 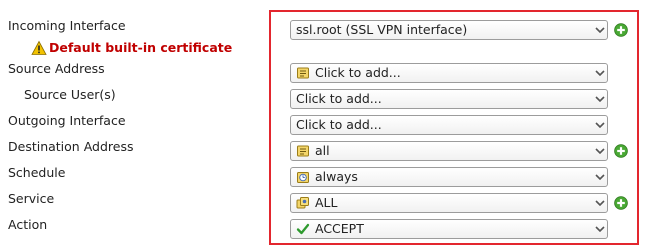 What do you see at coordinates (621, 203) in the screenshot?
I see `add-service-icon` at bounding box center [621, 203].